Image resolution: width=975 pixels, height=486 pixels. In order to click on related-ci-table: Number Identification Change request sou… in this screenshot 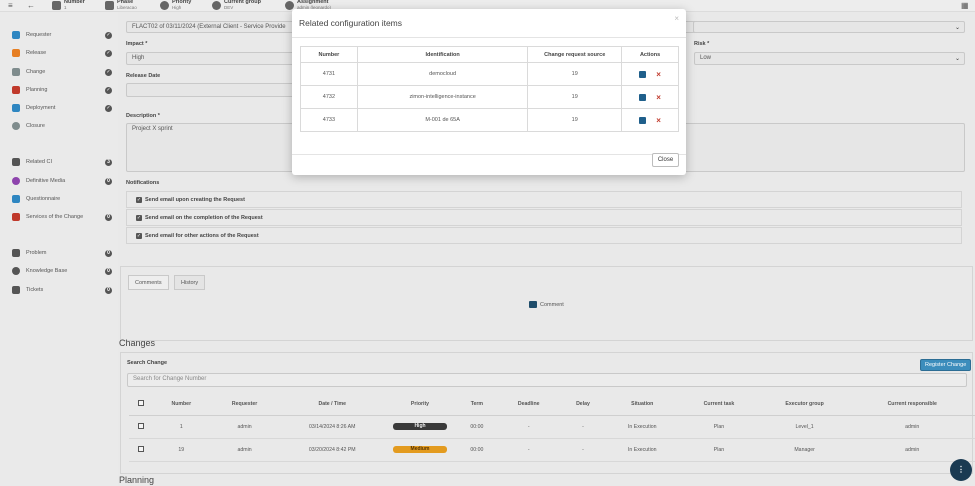, I will do `click(489, 89)`.